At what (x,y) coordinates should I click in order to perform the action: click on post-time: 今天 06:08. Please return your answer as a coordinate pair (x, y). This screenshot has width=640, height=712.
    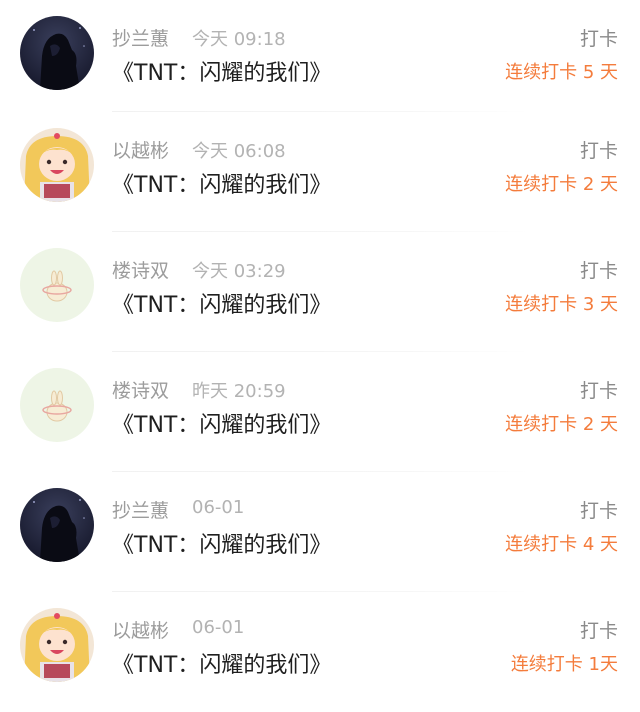
    Looking at the image, I should click on (239, 151).